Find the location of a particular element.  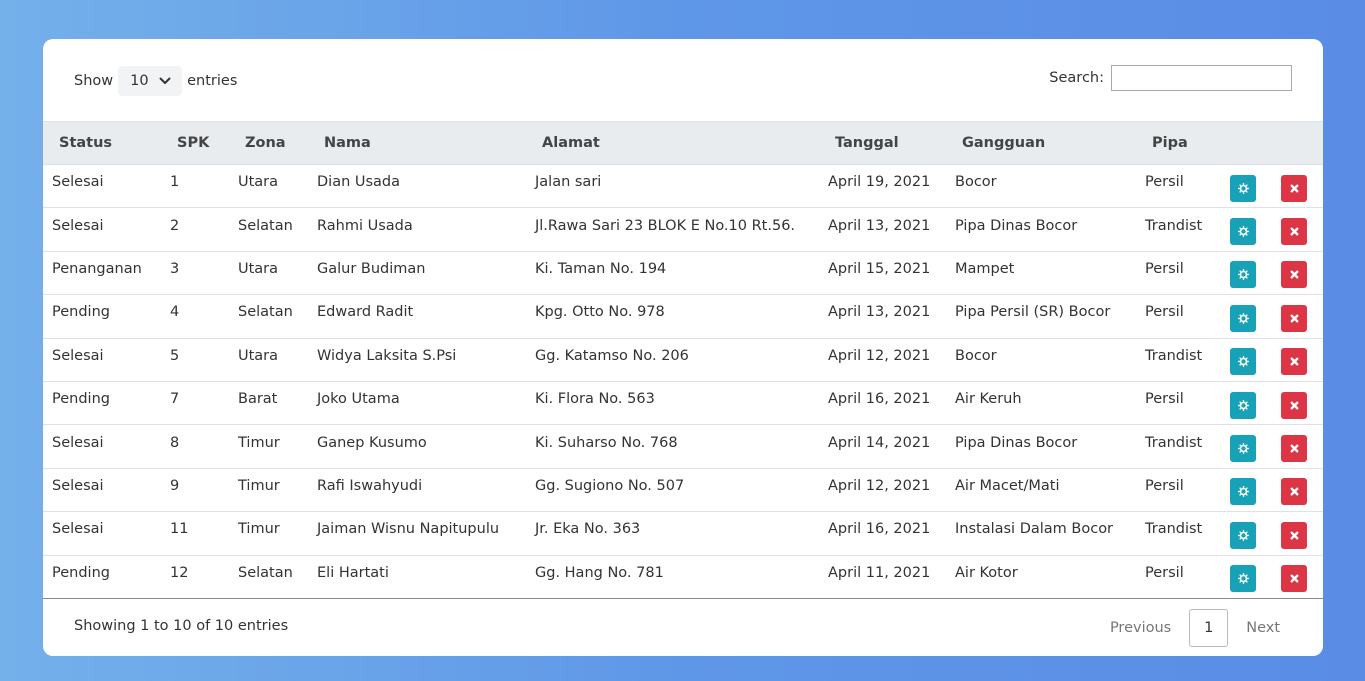

column-header-gangguan: Gangguan is located at coordinates (1041, 143).